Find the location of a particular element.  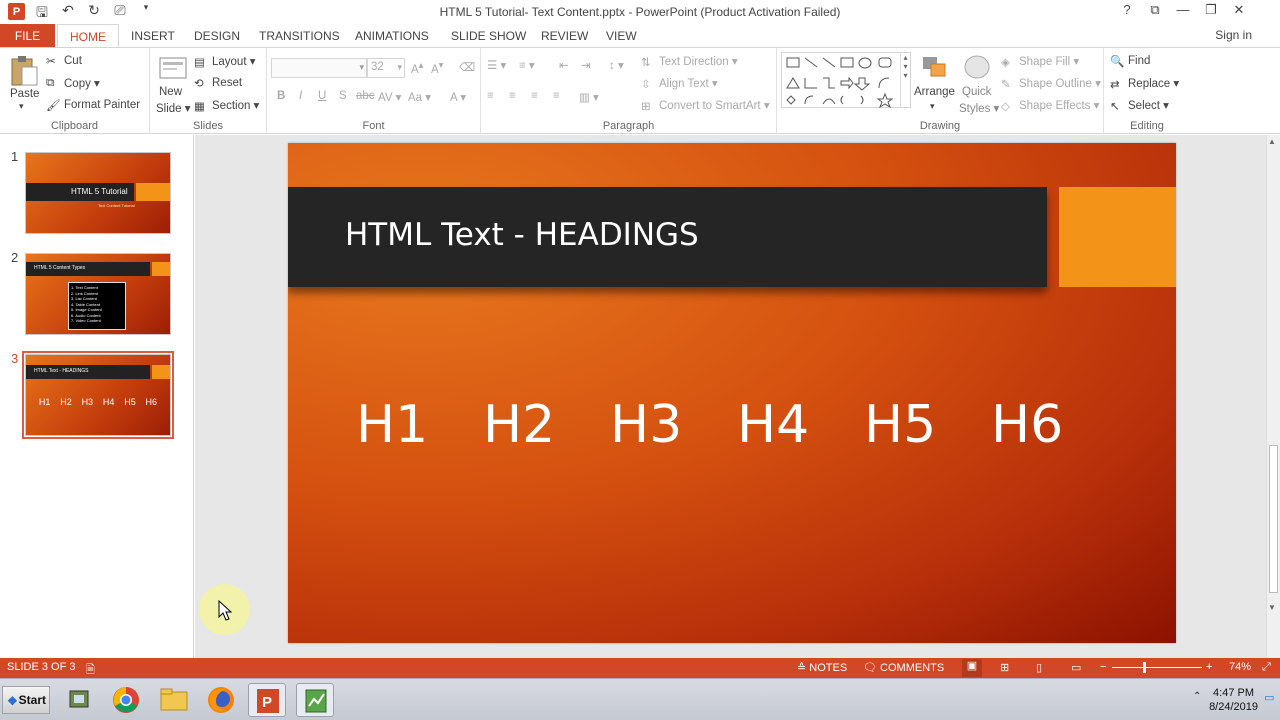

paste-icon is located at coordinates (24, 71).